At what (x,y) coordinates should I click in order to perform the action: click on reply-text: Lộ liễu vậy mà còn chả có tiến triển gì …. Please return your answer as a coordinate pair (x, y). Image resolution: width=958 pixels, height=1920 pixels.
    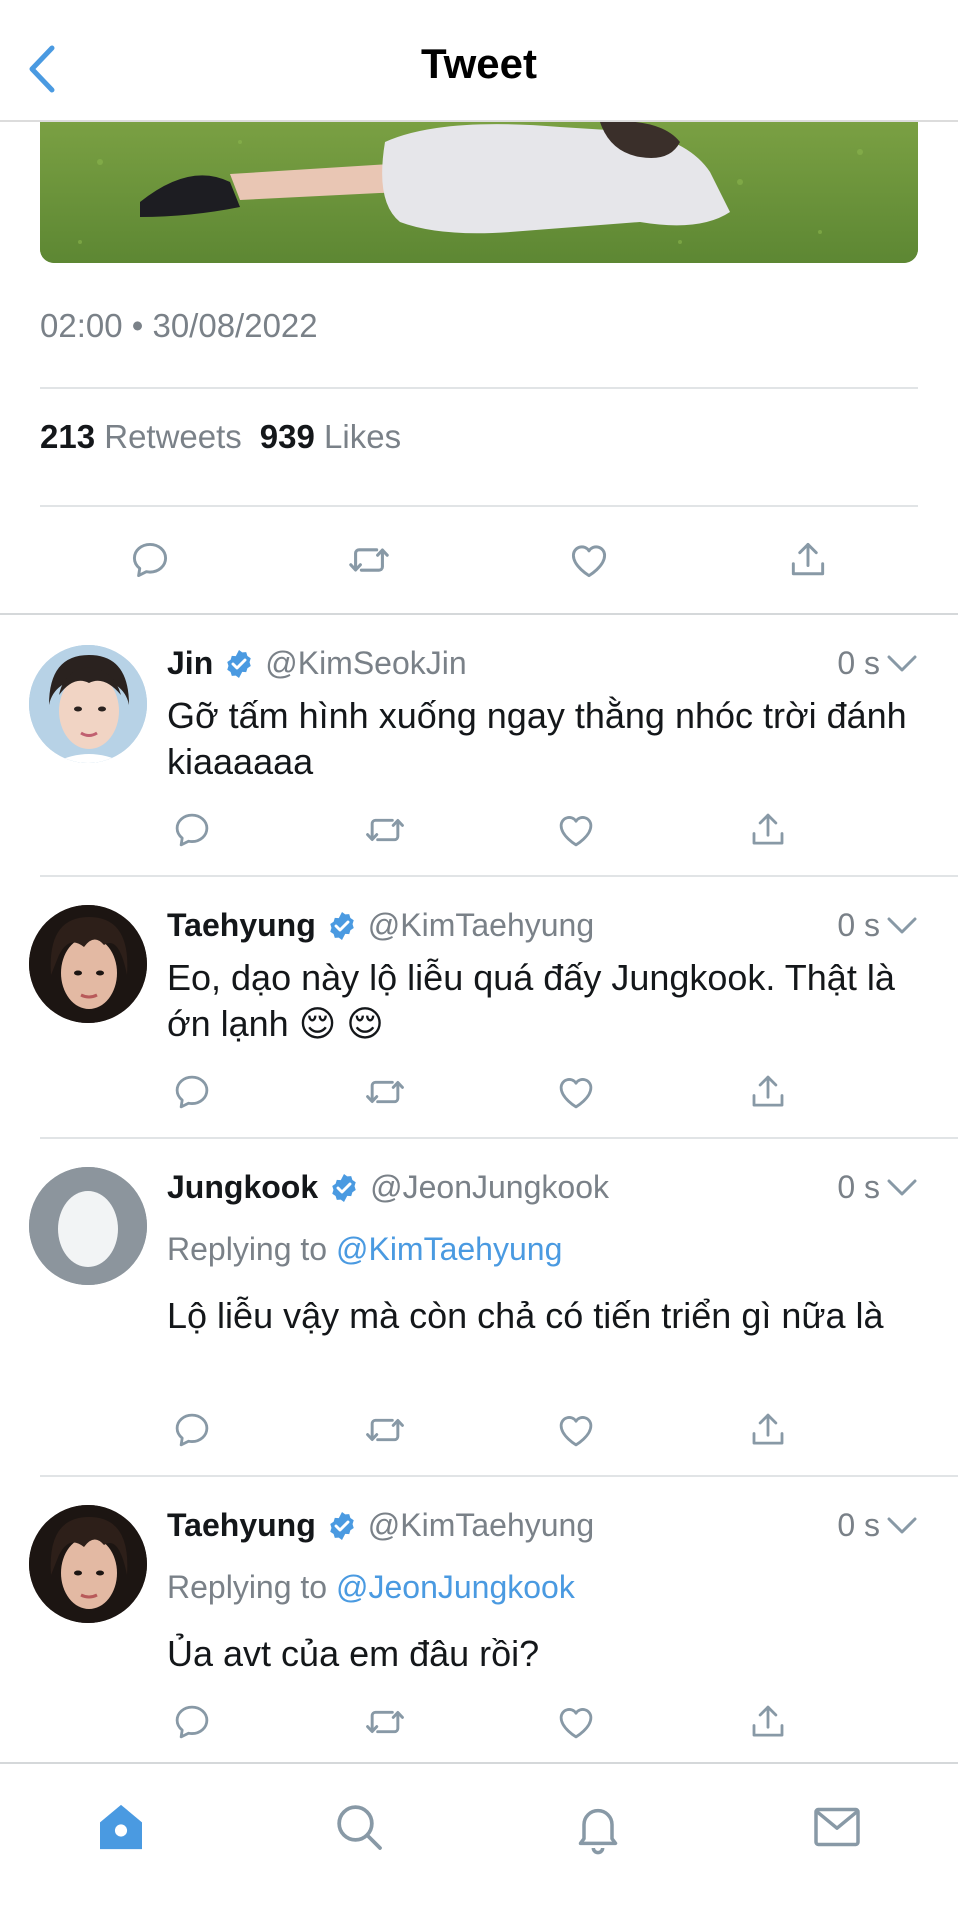
    Looking at the image, I should click on (525, 1315).